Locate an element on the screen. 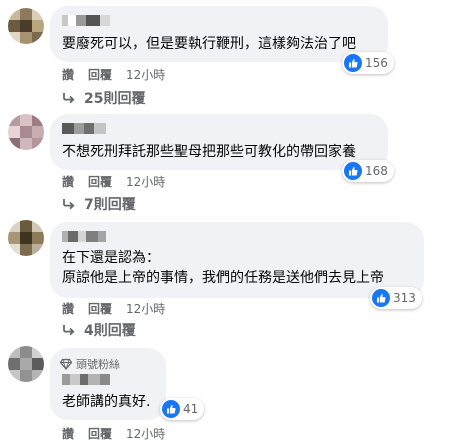 The height and width of the screenshot is (447, 474). comment-bubble: 要廢死可以，但是要執行鞭刑，這樣夠法治了吧 is located at coordinates (219, 34).